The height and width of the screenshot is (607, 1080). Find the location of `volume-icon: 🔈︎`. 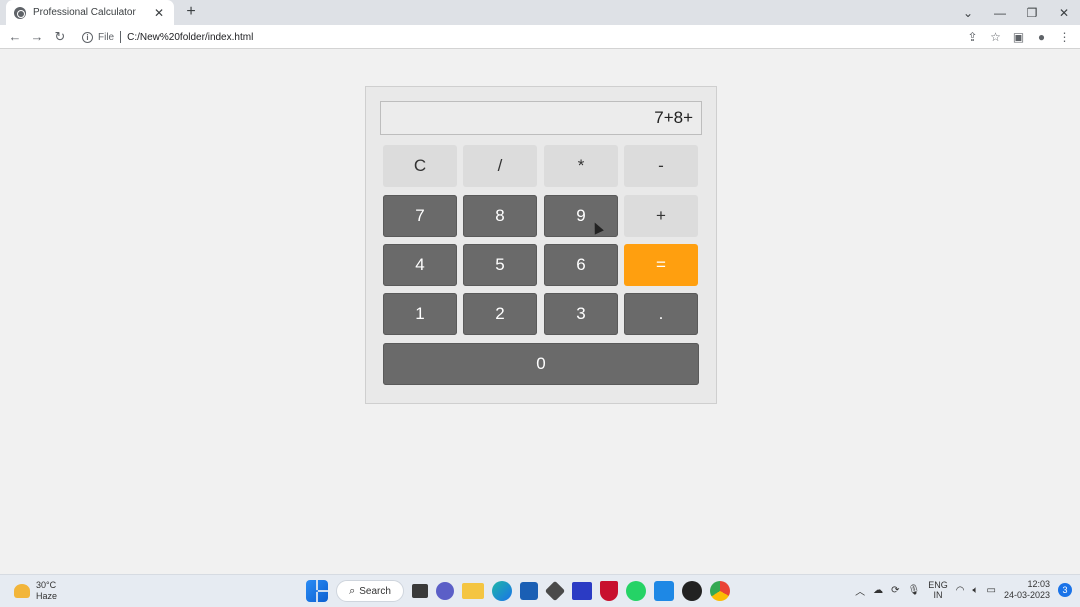

volume-icon: 🔈︎ is located at coordinates (976, 590).